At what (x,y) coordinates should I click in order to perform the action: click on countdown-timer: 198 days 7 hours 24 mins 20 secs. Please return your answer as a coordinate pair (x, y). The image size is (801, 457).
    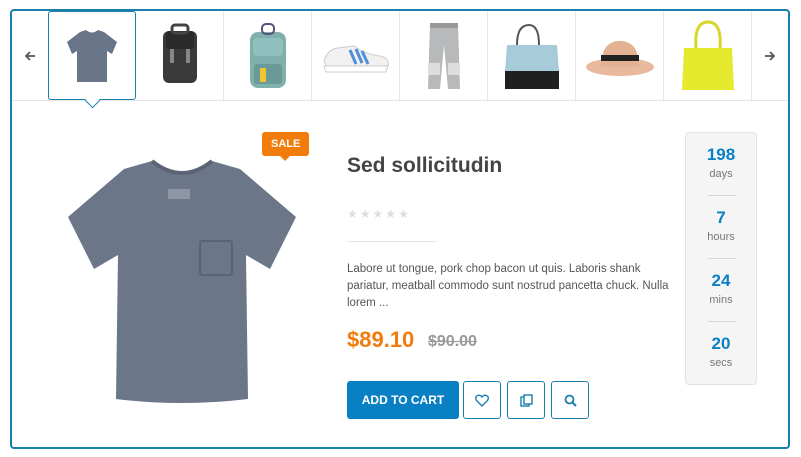
    Looking at the image, I should click on (721, 258).